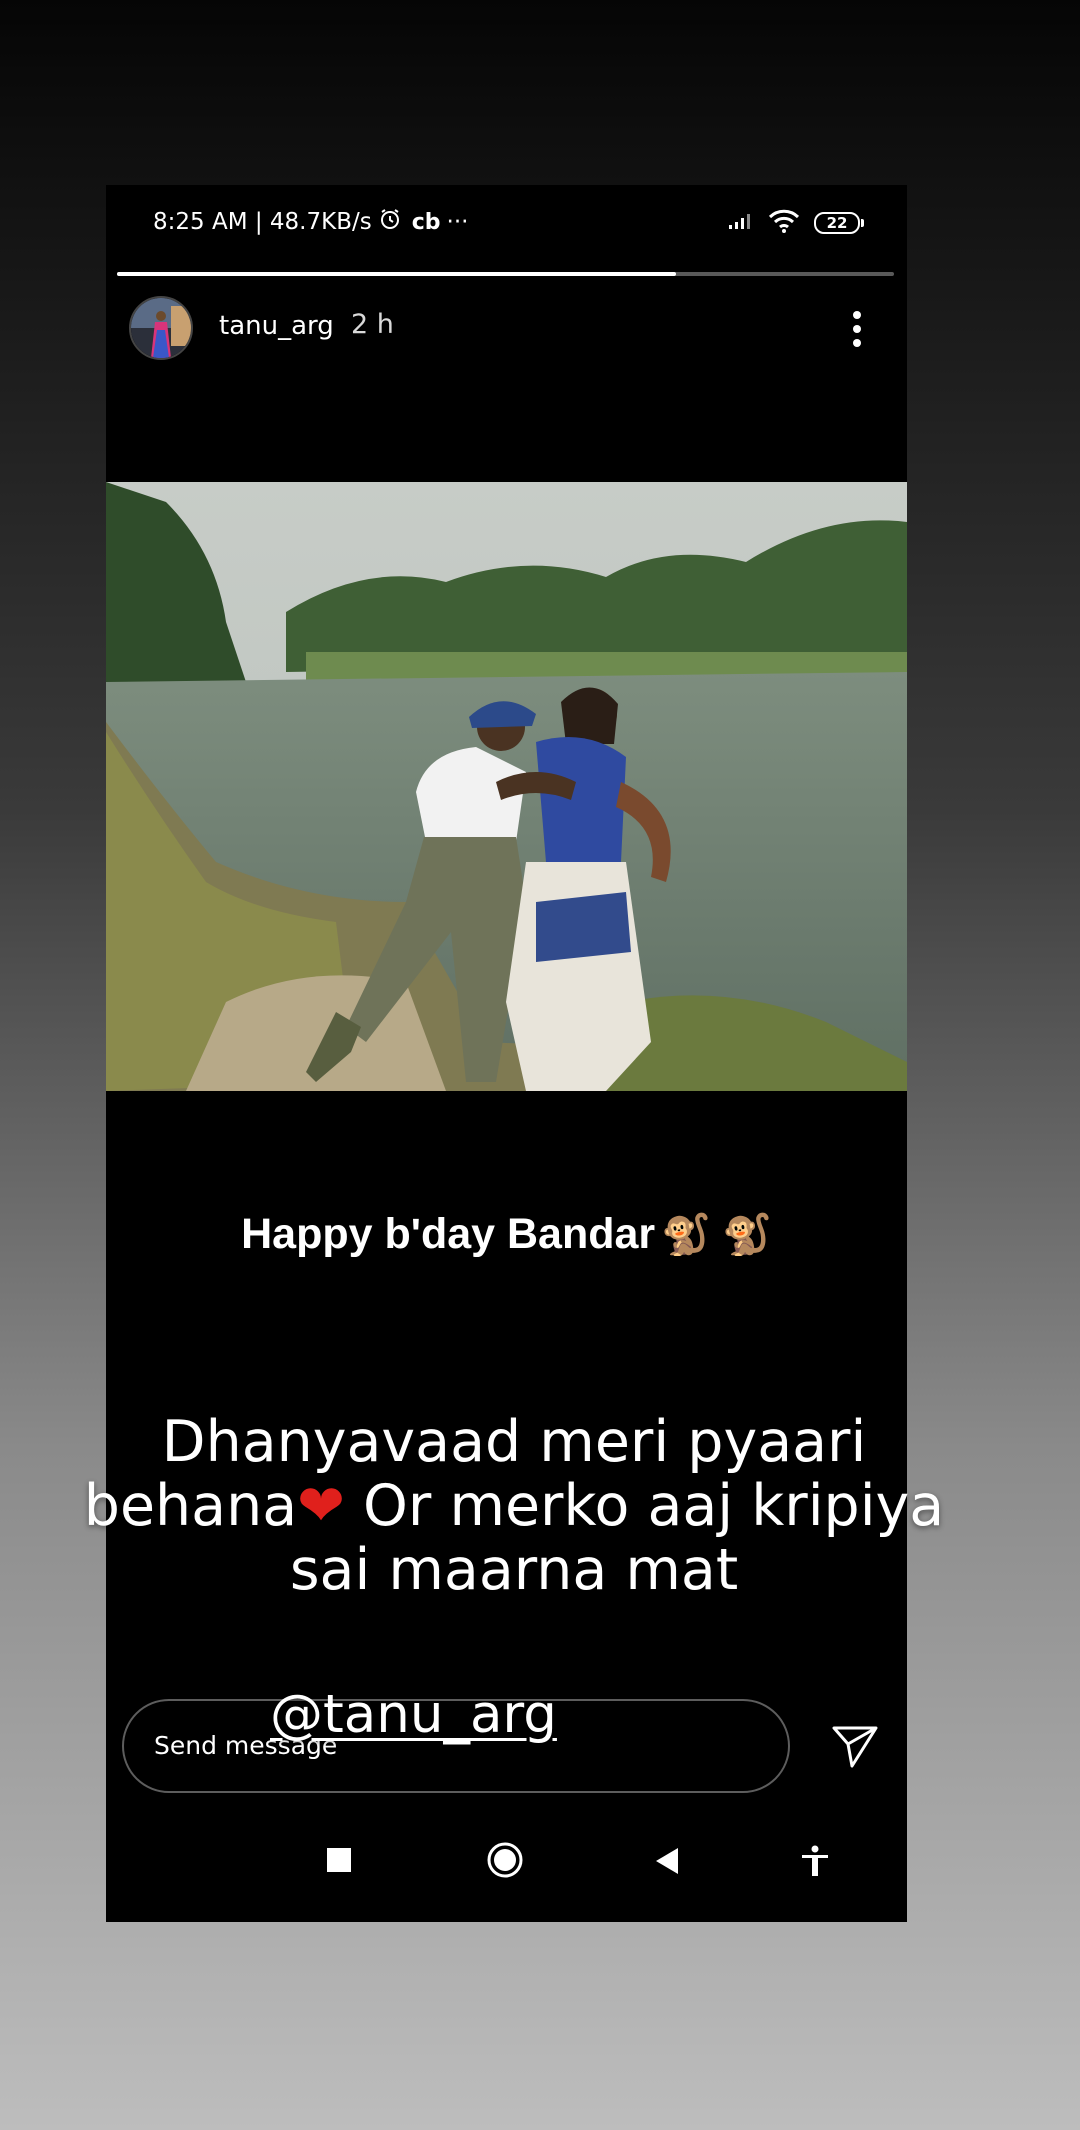 The image size is (1080, 2130). Describe the element at coordinates (262, 222) in the screenshot. I see `status-time-speed: 8:25 AM | 48.7KB/s` at that location.